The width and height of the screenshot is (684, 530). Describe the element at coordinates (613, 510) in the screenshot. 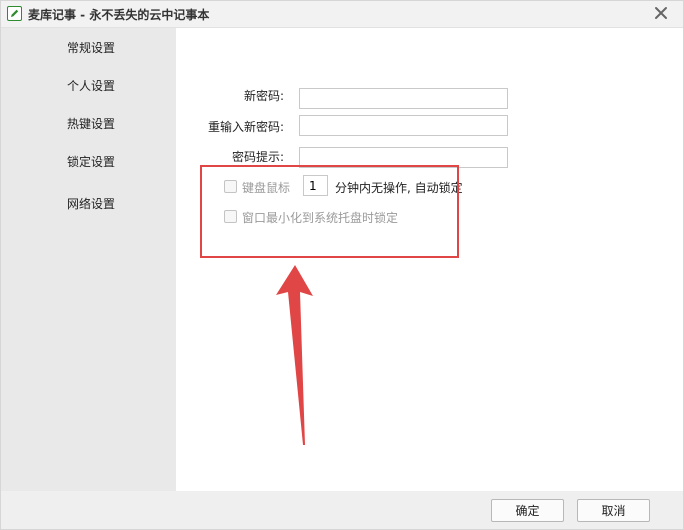

I see `cancel-button: 取消` at that location.